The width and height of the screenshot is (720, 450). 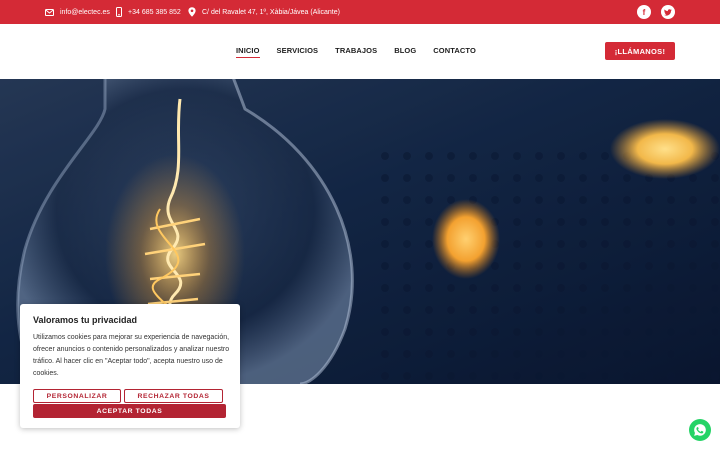 What do you see at coordinates (85, 320) in the screenshot?
I see `cookie-title: Valoramos tu privacidad` at bounding box center [85, 320].